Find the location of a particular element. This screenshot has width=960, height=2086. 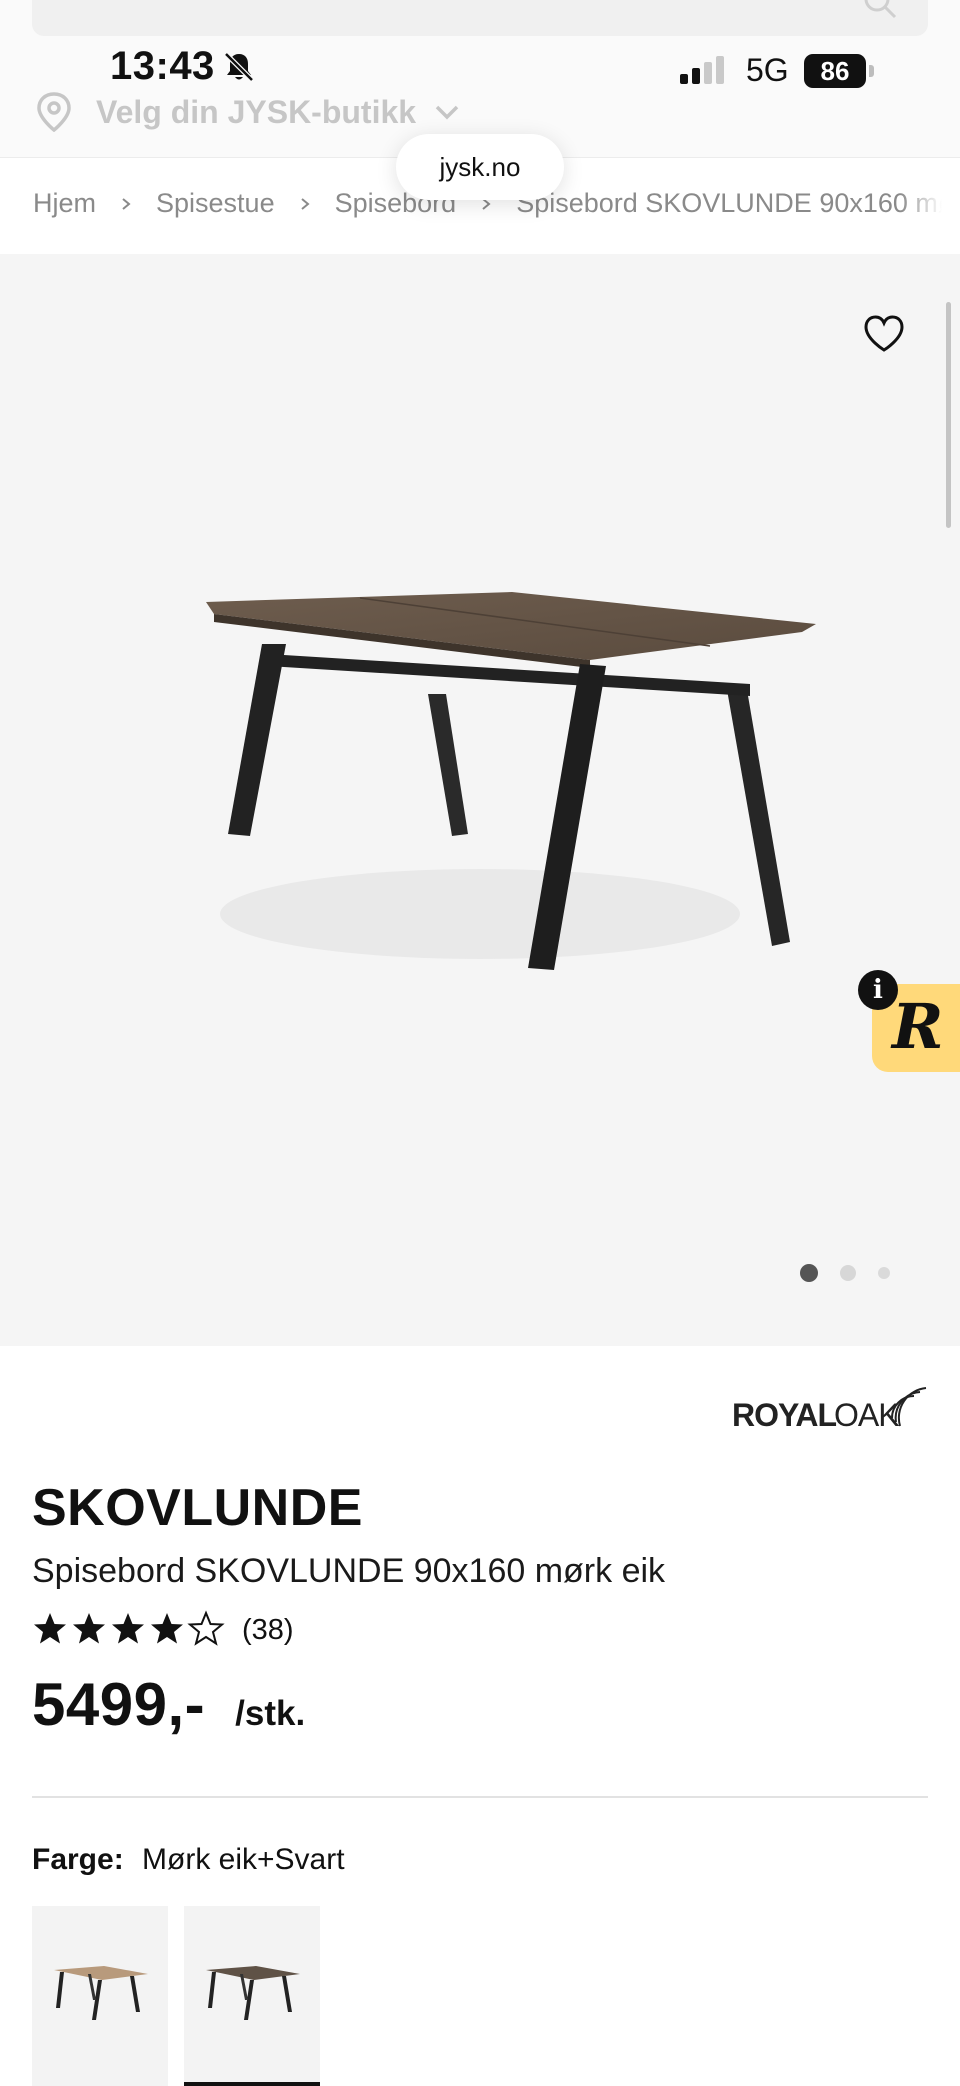

gallery-pagination is located at coordinates (856, 1273).